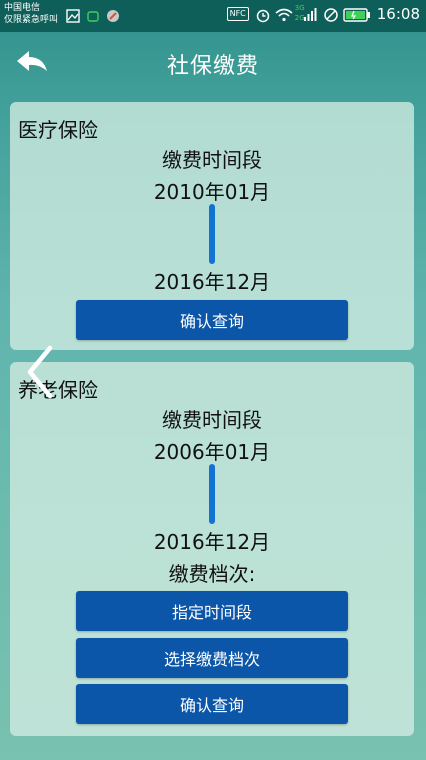 The height and width of the screenshot is (760, 426). What do you see at coordinates (113, 15) in the screenshot?
I see `compass-icon` at bounding box center [113, 15].